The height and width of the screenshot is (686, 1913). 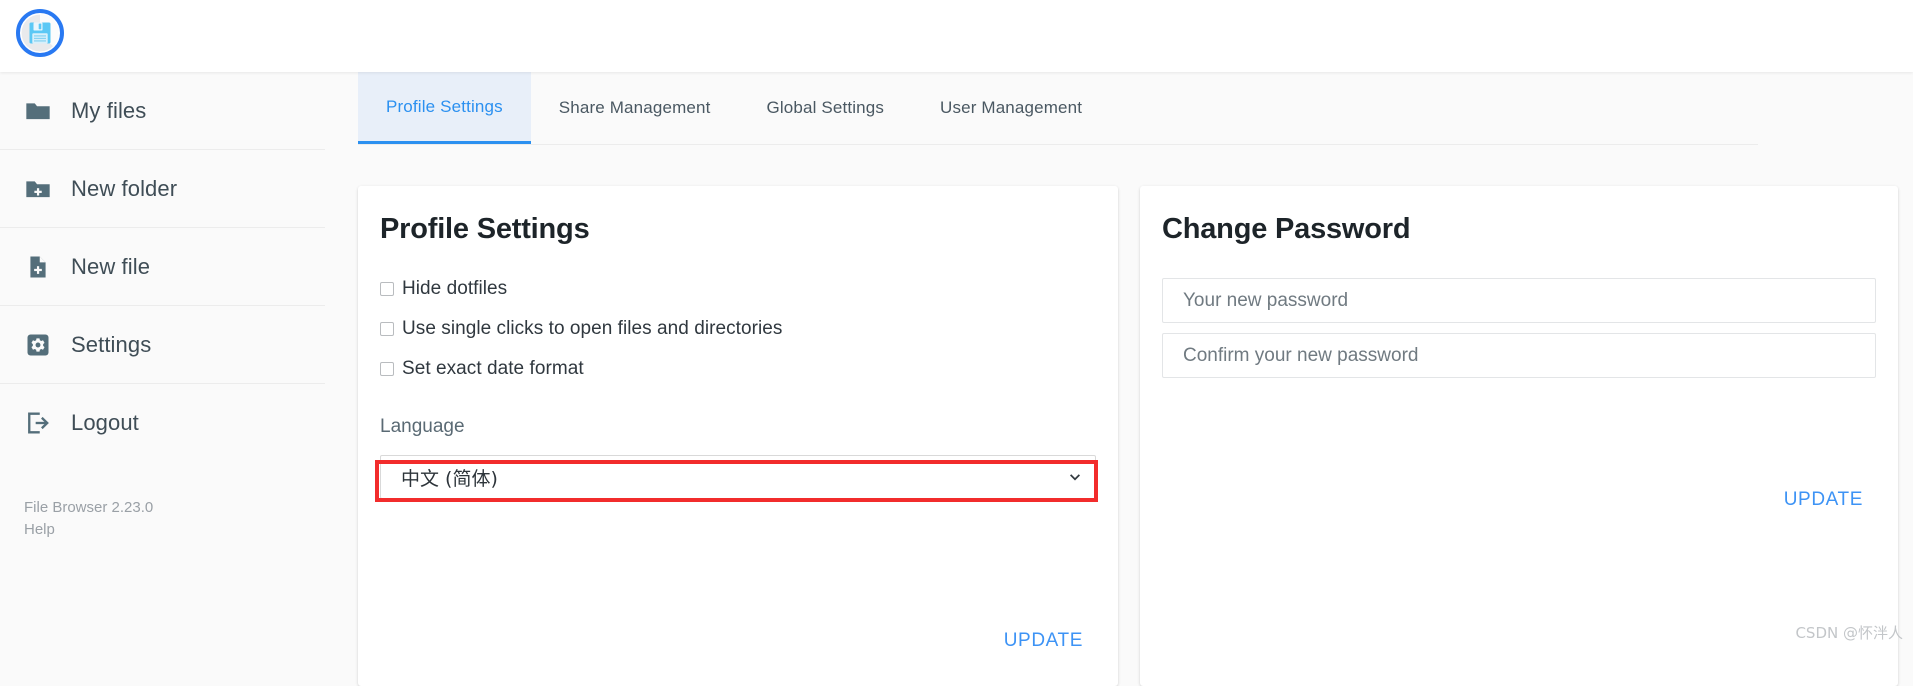 I want to click on sidebar-footer: File Browser 2.23.0 Help, so click(x=162, y=501).